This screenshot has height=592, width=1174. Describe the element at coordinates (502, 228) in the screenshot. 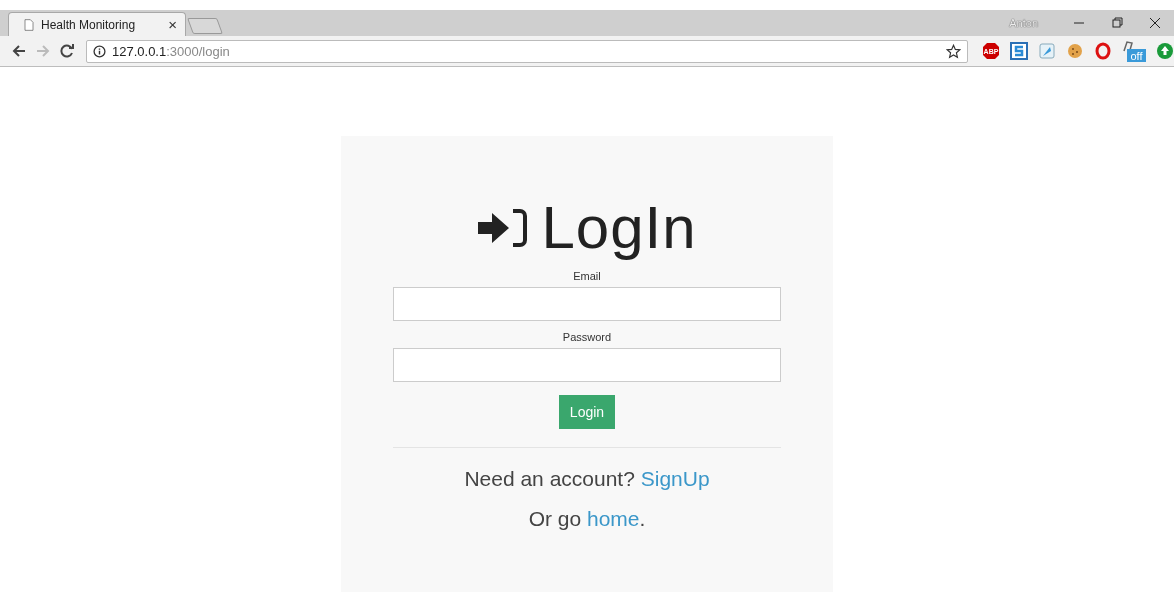

I see `sign-in-icon` at that location.